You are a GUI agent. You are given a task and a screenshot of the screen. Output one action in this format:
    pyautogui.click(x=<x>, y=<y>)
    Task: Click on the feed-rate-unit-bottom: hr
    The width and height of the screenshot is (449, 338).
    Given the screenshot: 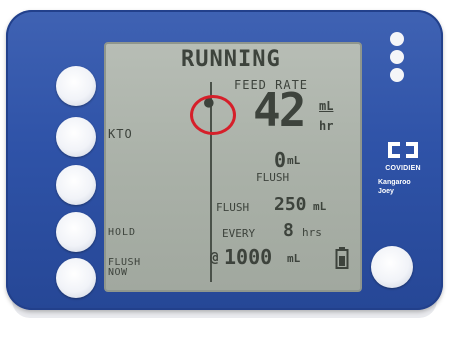 What is the action you would take?
    pyautogui.click(x=326, y=126)
    